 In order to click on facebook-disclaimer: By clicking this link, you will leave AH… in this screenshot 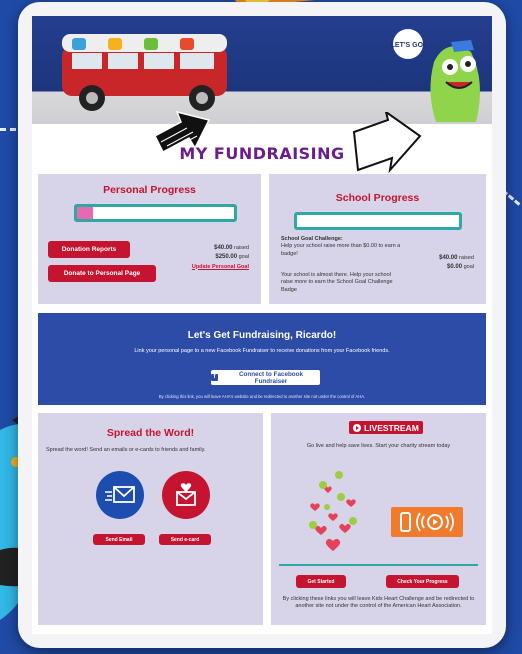, I will do `click(262, 396)`.